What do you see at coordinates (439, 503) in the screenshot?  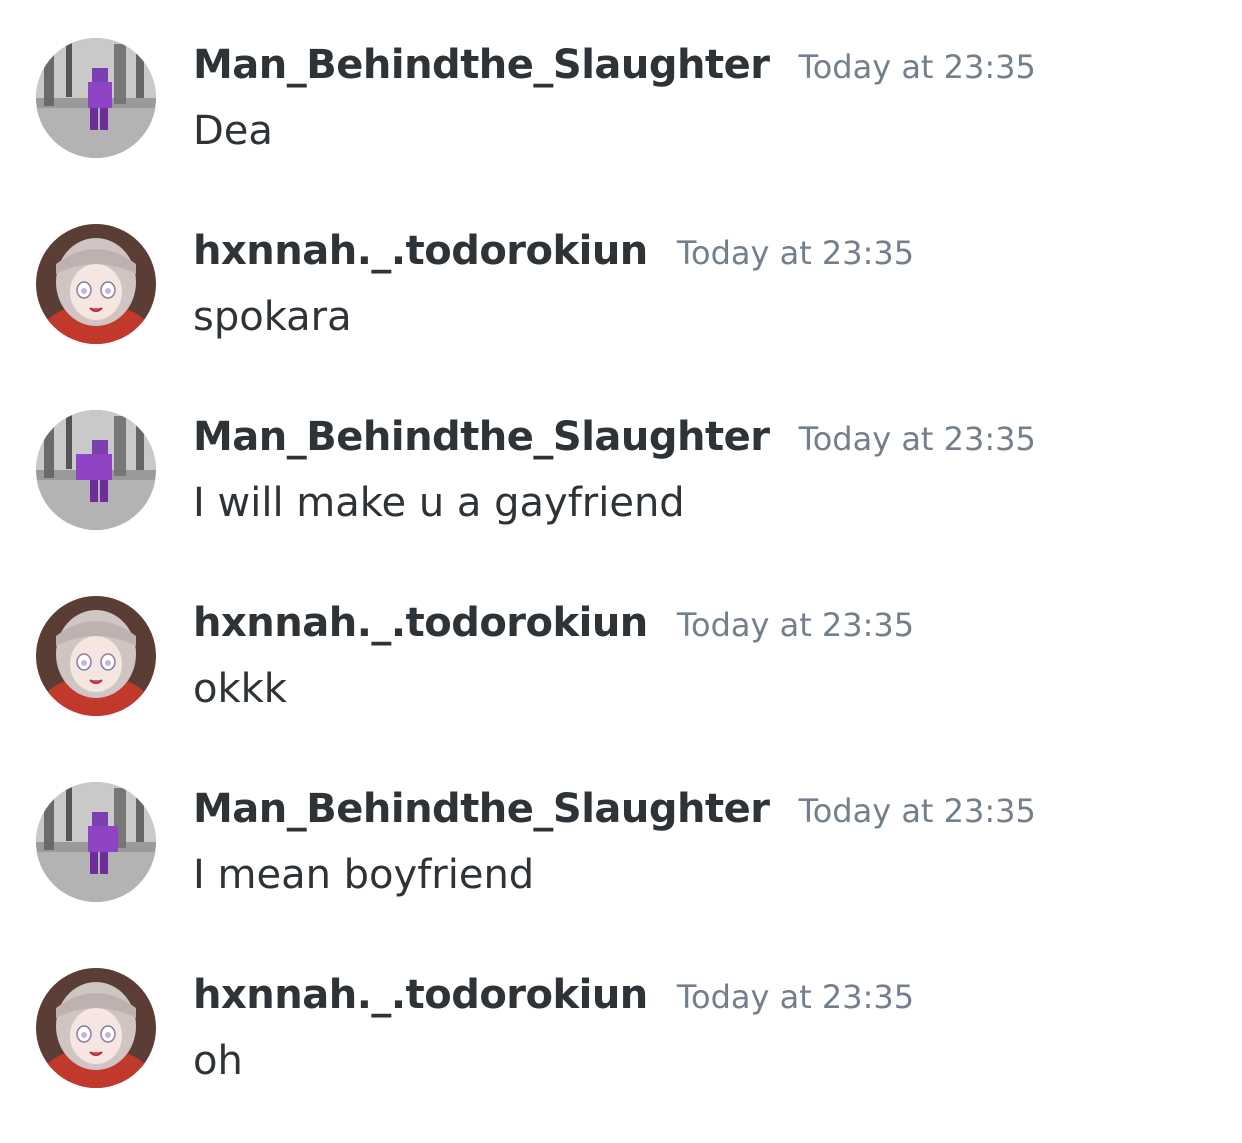 I see `message-text: I will make u a gayfriend` at bounding box center [439, 503].